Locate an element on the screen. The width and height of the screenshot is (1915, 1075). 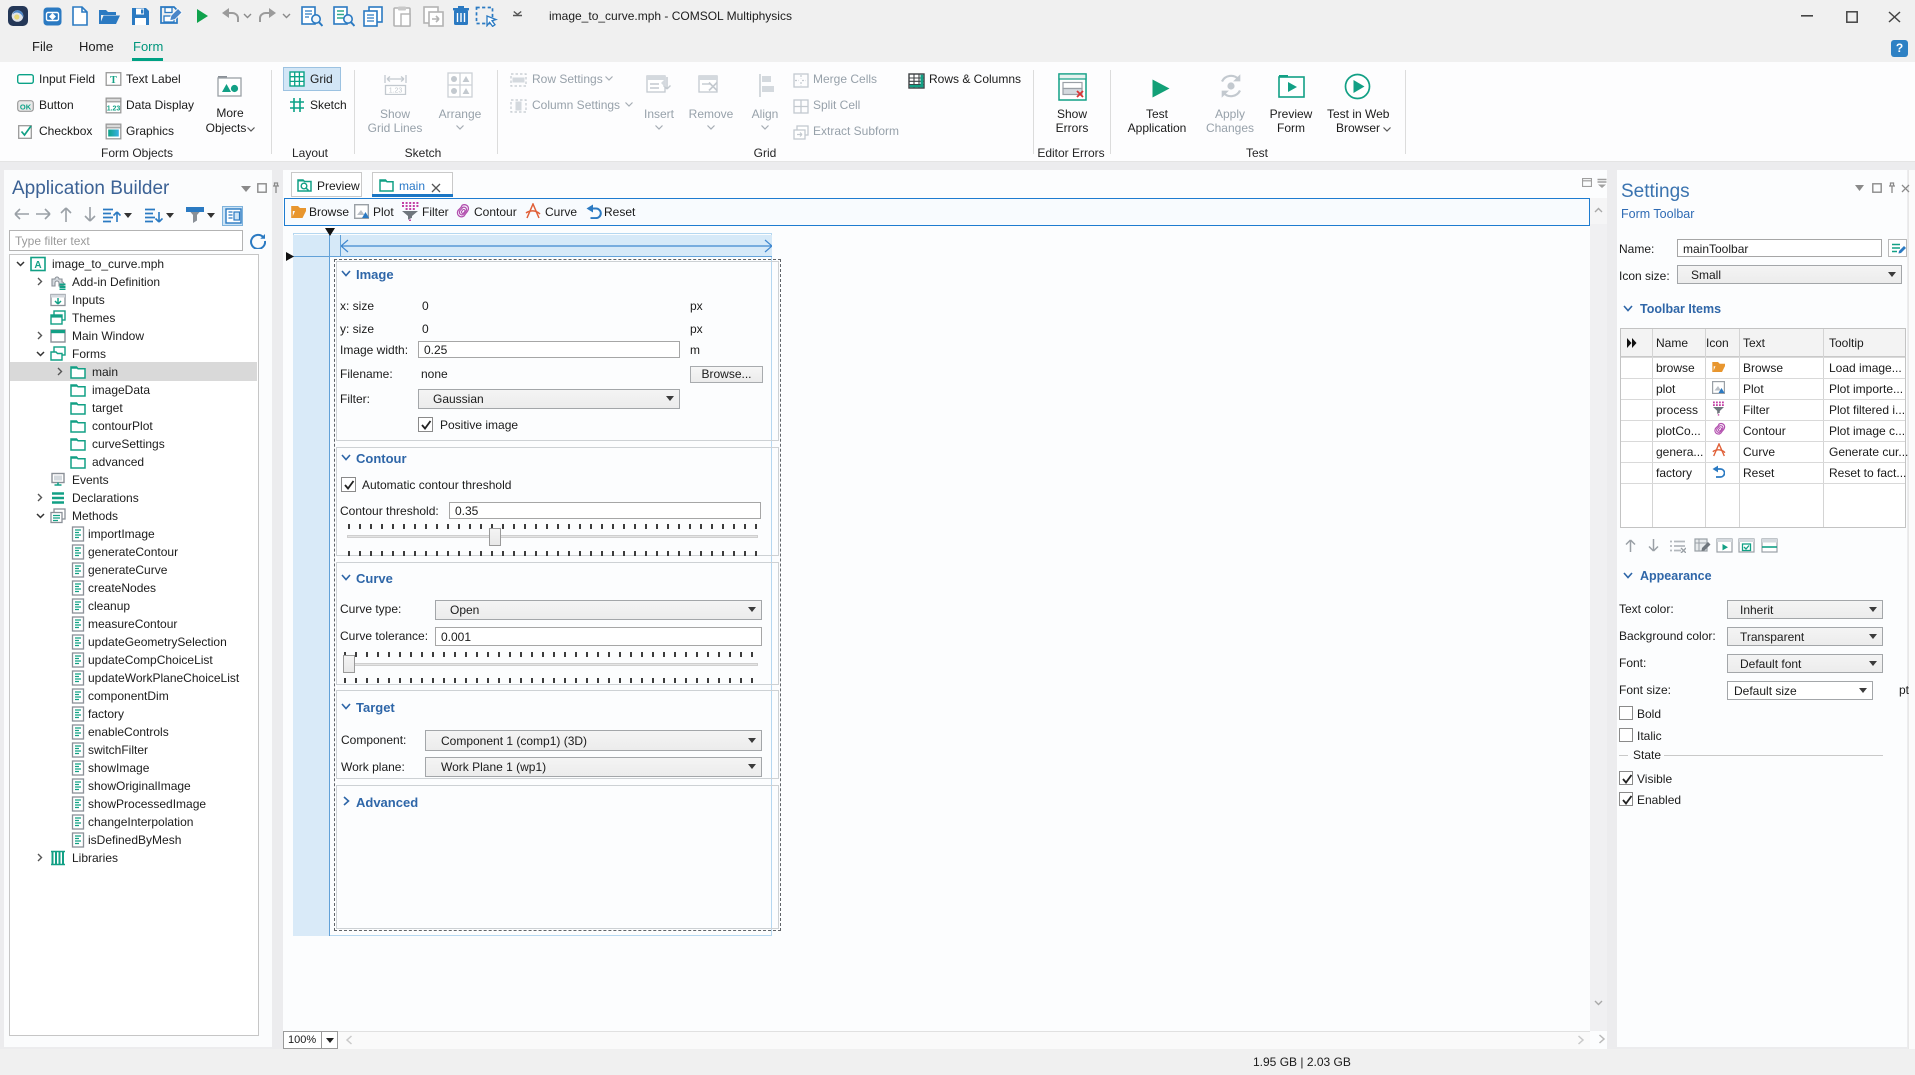
svg-text: T is located at coordinates (113, 80).